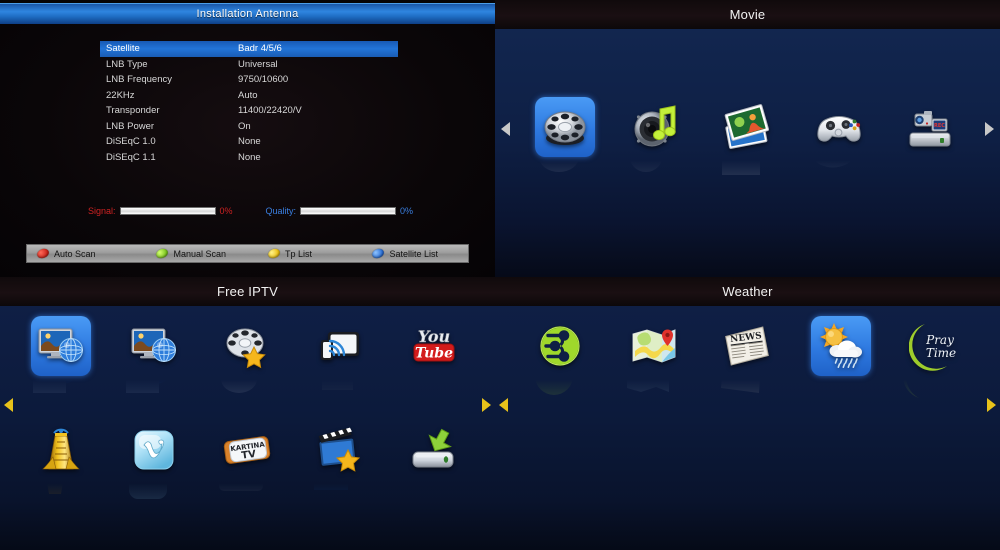 This screenshot has height=550, width=1000. I want to click on news-paper-icon: NEWS, so click(747, 346).